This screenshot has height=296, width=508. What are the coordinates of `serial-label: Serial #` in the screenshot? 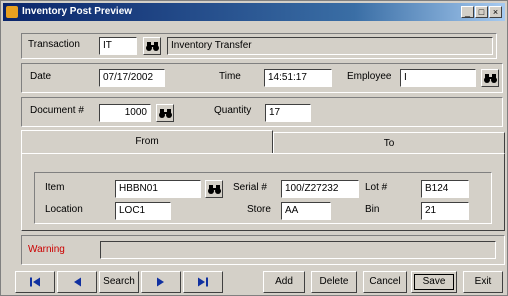 It's located at (250, 187).